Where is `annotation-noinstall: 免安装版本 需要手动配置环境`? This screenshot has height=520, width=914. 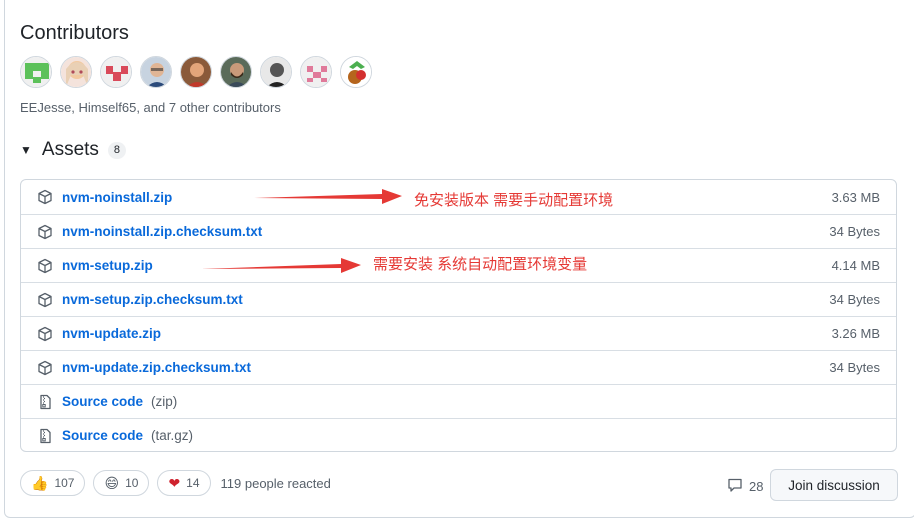
annotation-noinstall: 免安装版本 需要手动配置环境 is located at coordinates (514, 200).